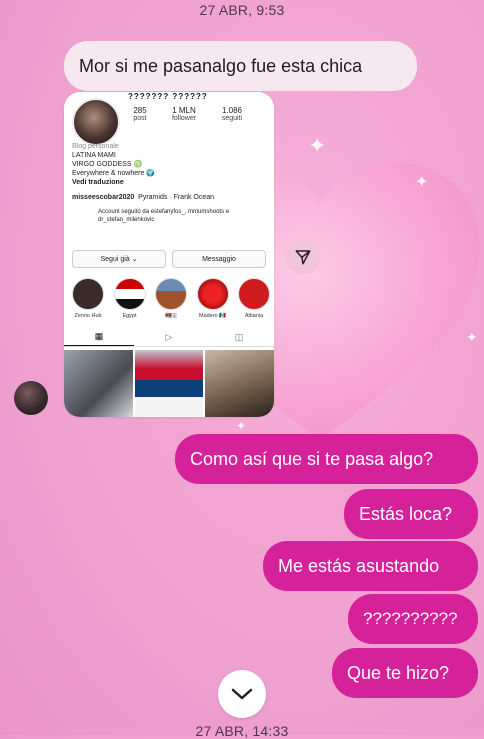 This screenshot has width=484, height=739. Describe the element at coordinates (88, 299) in the screenshot. I see `highlight-item: Zenno Hub` at that location.